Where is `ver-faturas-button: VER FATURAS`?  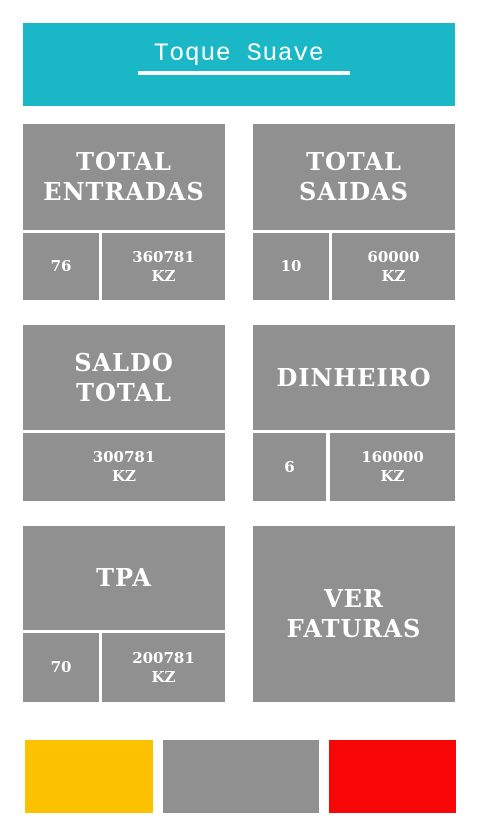 ver-faturas-button: VER FATURAS is located at coordinates (354, 614).